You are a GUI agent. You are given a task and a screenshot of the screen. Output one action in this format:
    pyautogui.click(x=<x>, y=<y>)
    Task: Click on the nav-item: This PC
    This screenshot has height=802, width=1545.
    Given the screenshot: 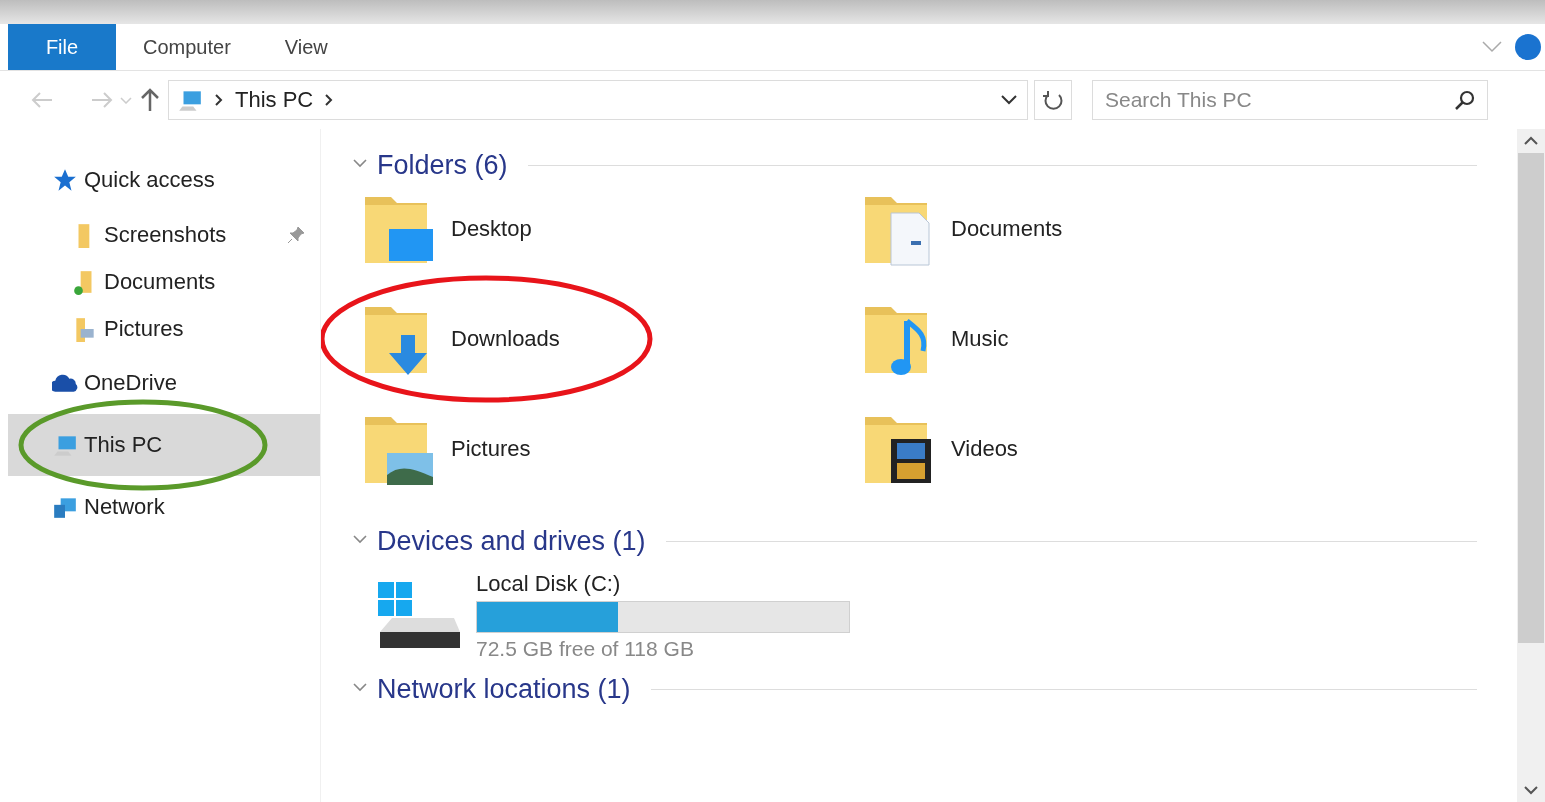 What is the action you would take?
    pyautogui.click(x=164, y=445)
    